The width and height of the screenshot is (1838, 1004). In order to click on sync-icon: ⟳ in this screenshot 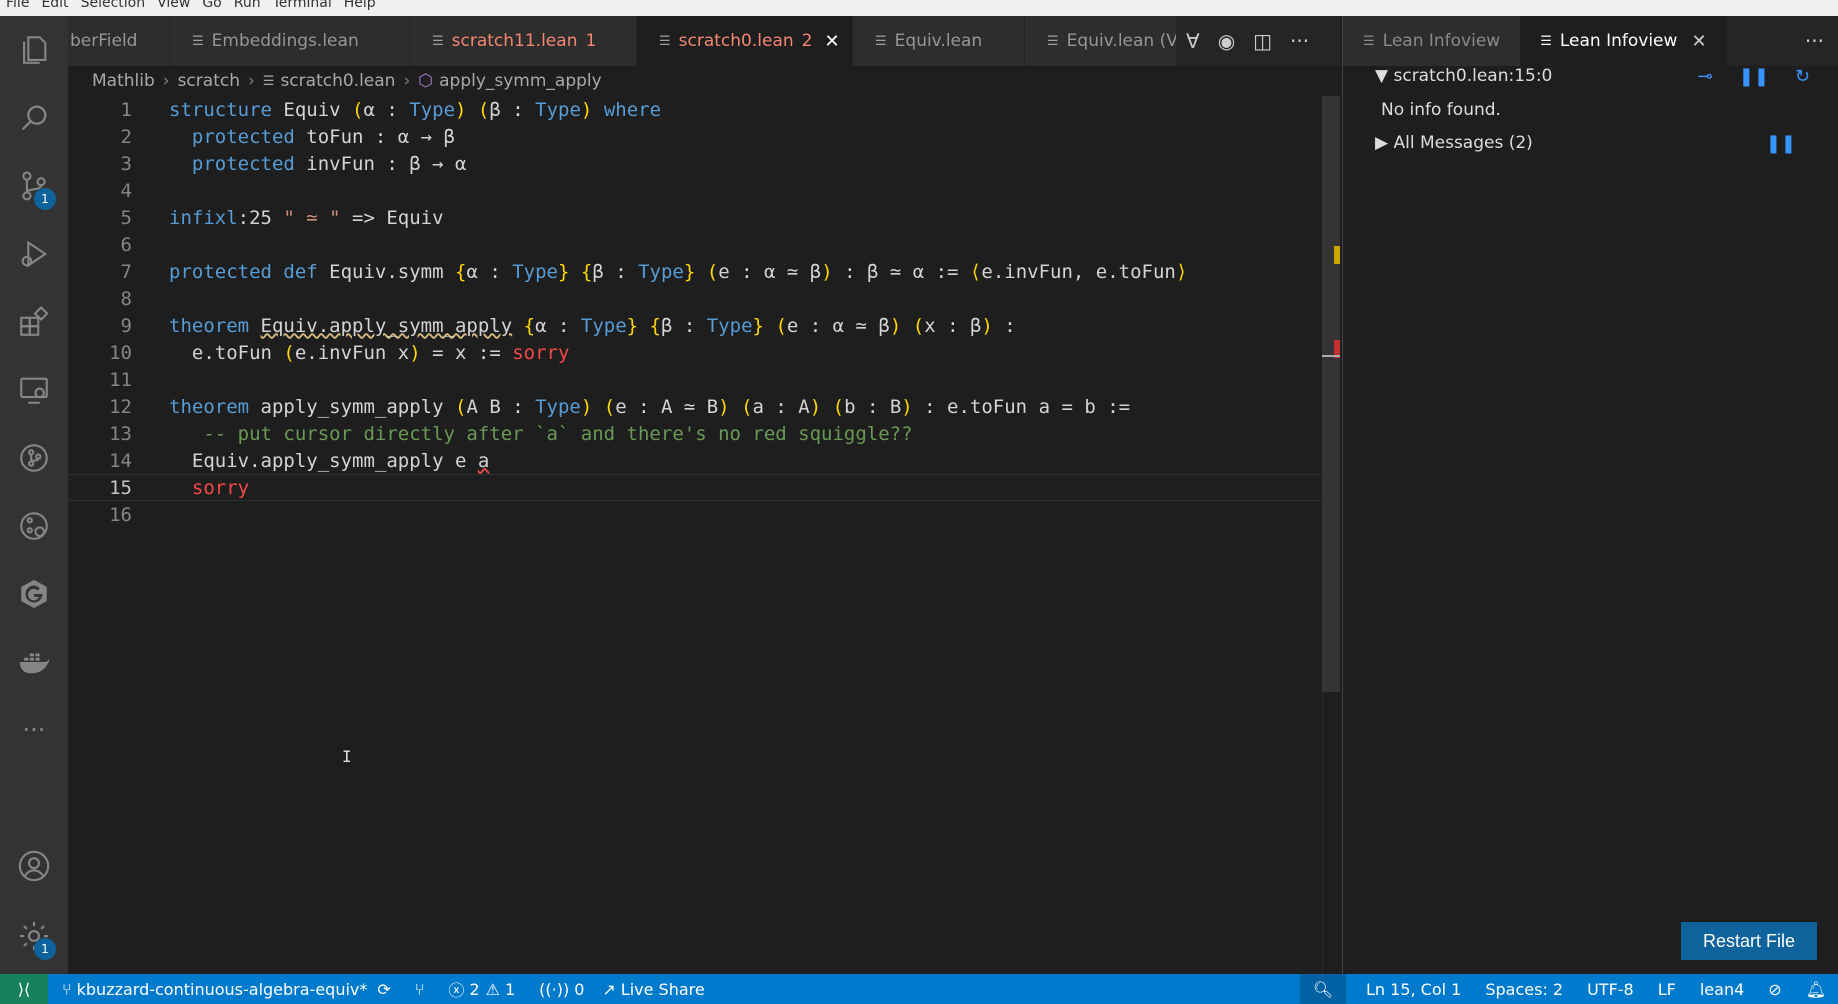, I will do `click(383, 989)`.